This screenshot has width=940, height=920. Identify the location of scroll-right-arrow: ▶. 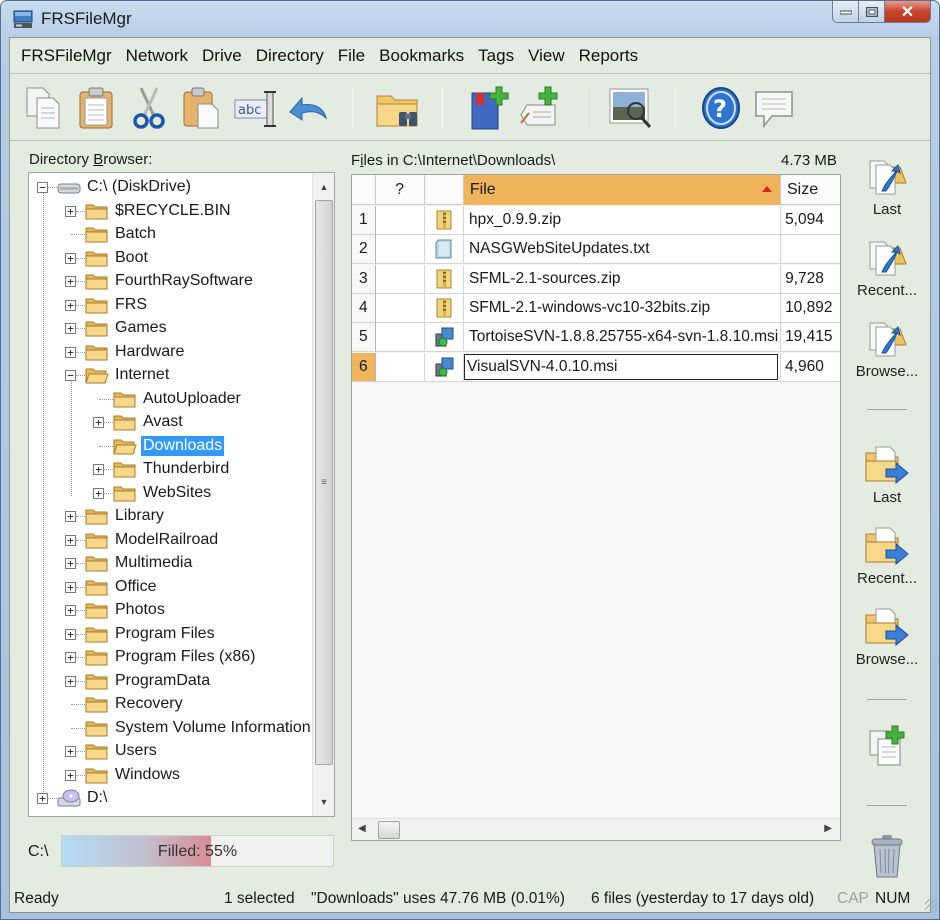
(828, 828).